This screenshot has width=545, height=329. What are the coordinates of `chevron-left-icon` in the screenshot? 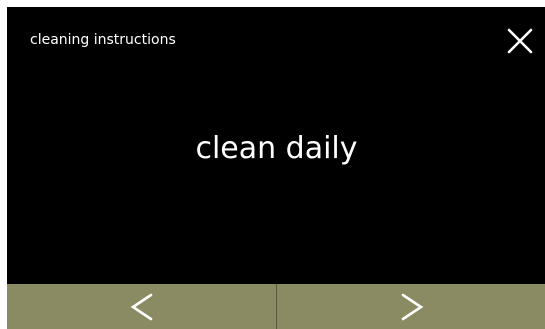 It's located at (141, 306).